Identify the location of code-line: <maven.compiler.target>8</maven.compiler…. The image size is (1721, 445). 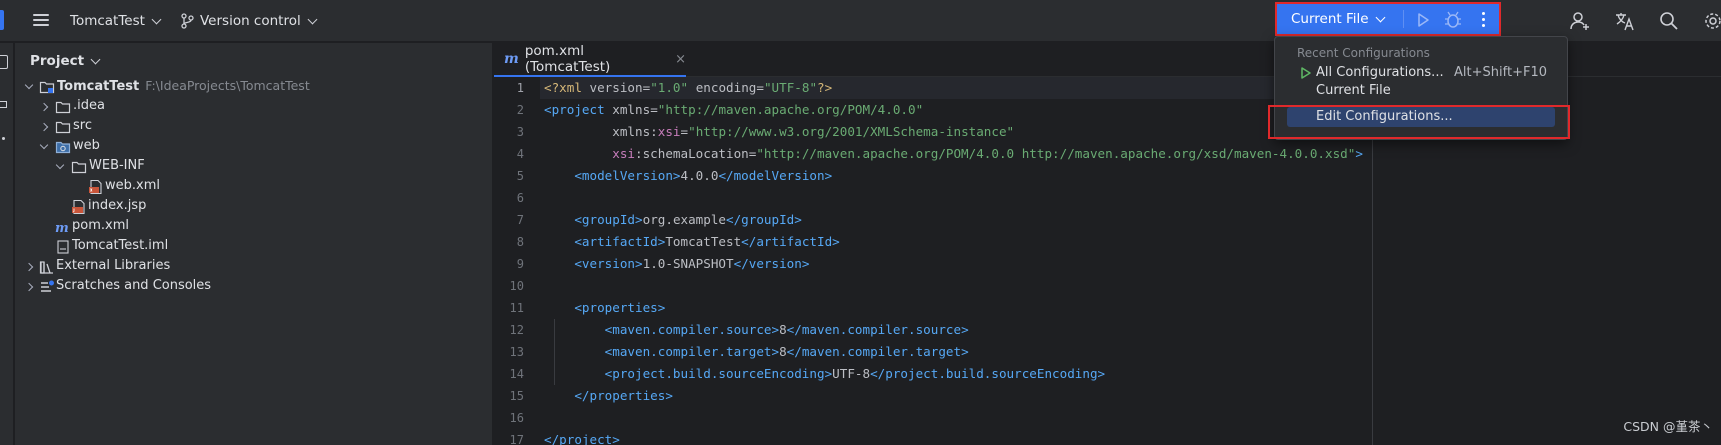
(1094, 352).